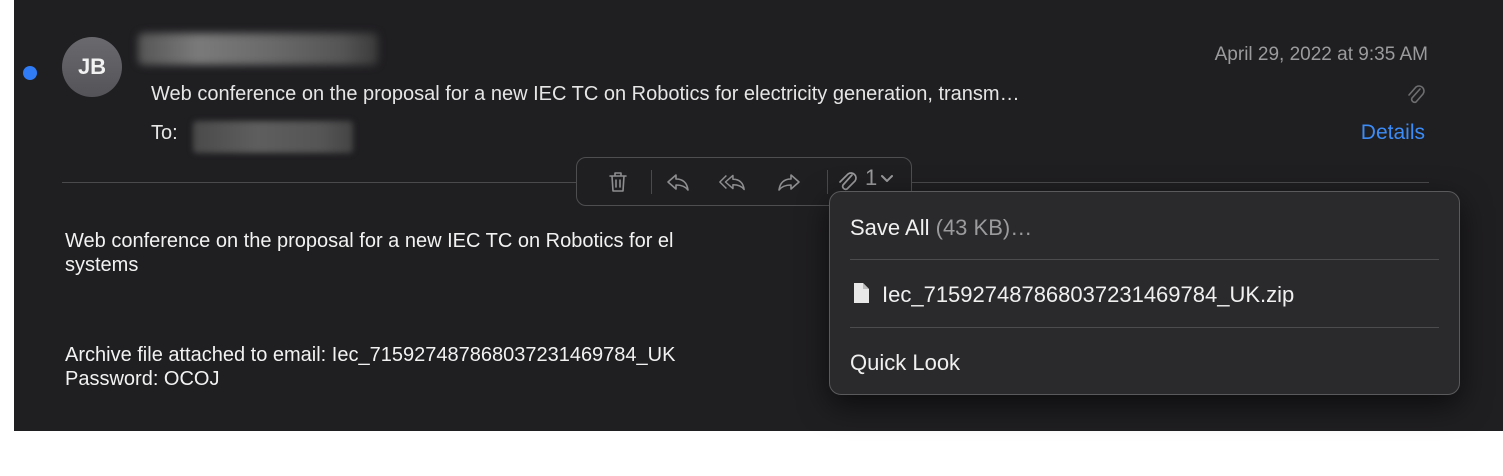  I want to click on to-label: To:, so click(164, 133).